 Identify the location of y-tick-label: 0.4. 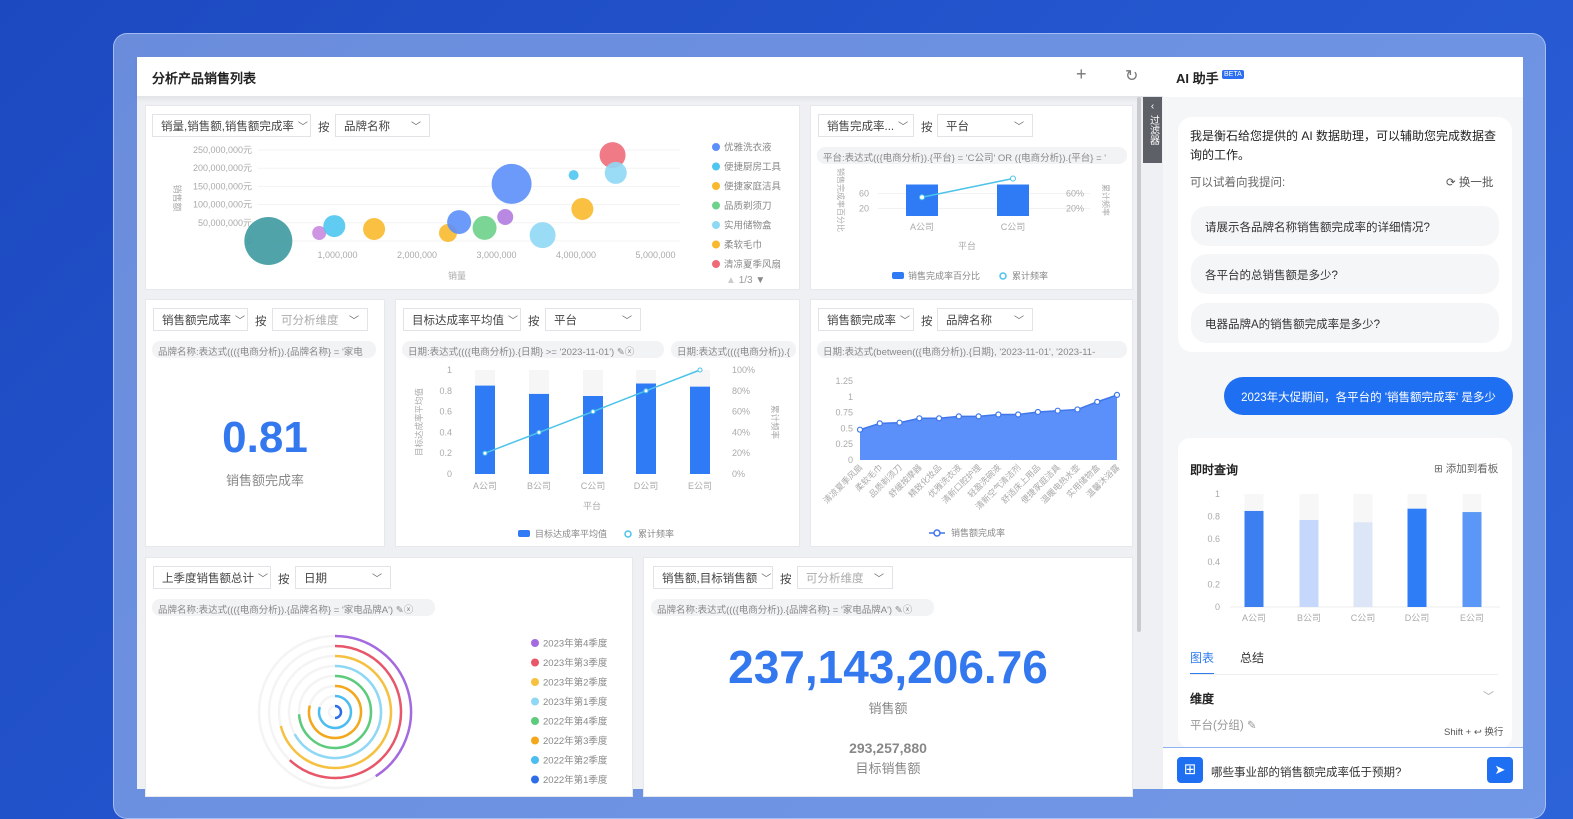
(1213, 562).